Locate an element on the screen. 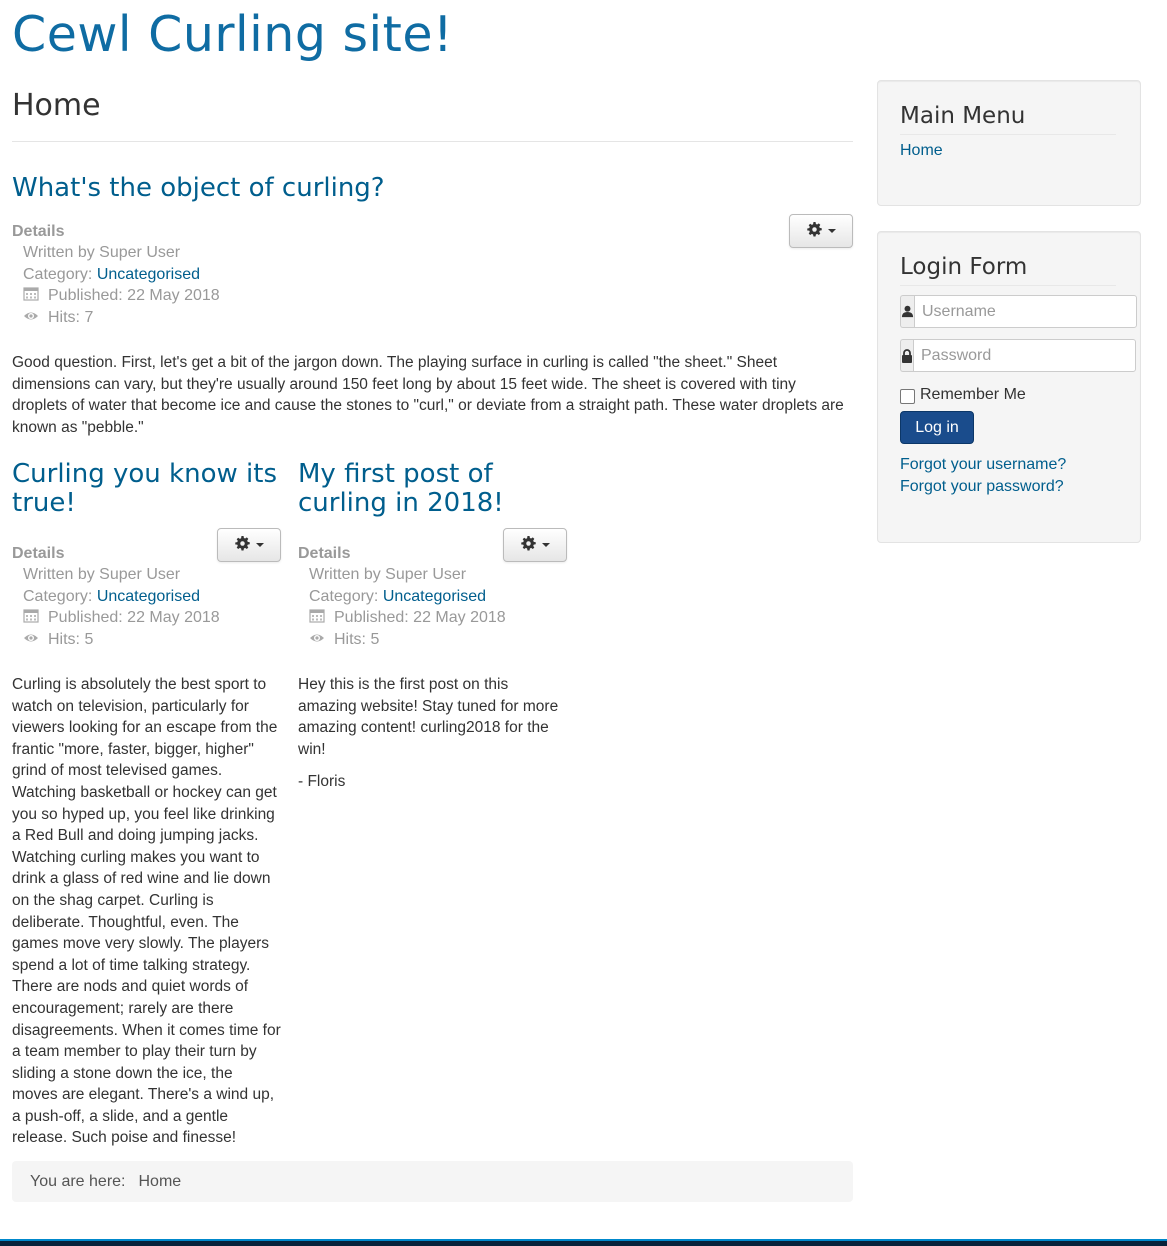 This screenshot has height=1246, width=1167. login-title: Login Form is located at coordinates (1008, 270).